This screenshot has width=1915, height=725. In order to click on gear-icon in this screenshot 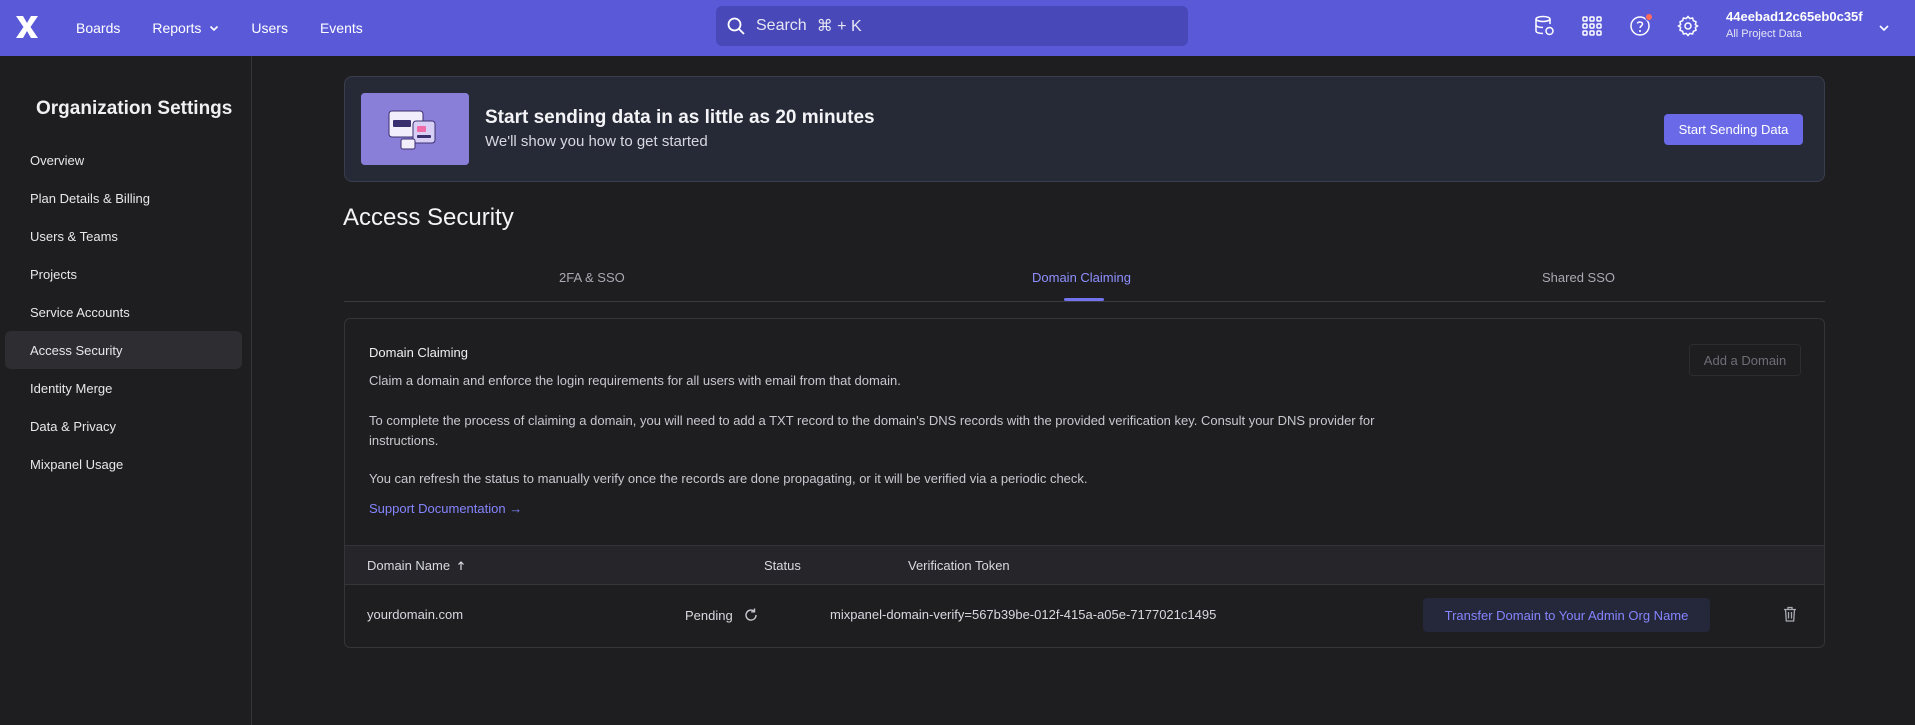, I will do `click(1688, 26)`.